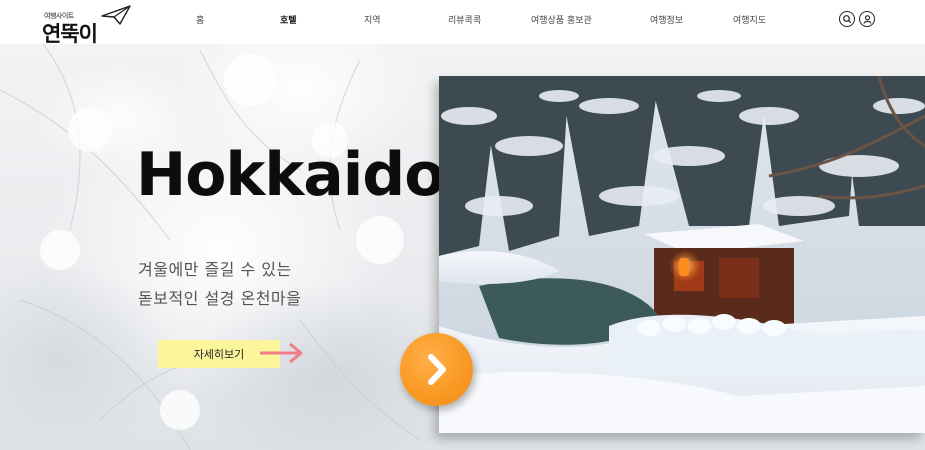 This screenshot has width=925, height=450. Describe the element at coordinates (666, 19) in the screenshot. I see `nav-item-travel-info: 여행정보` at that location.